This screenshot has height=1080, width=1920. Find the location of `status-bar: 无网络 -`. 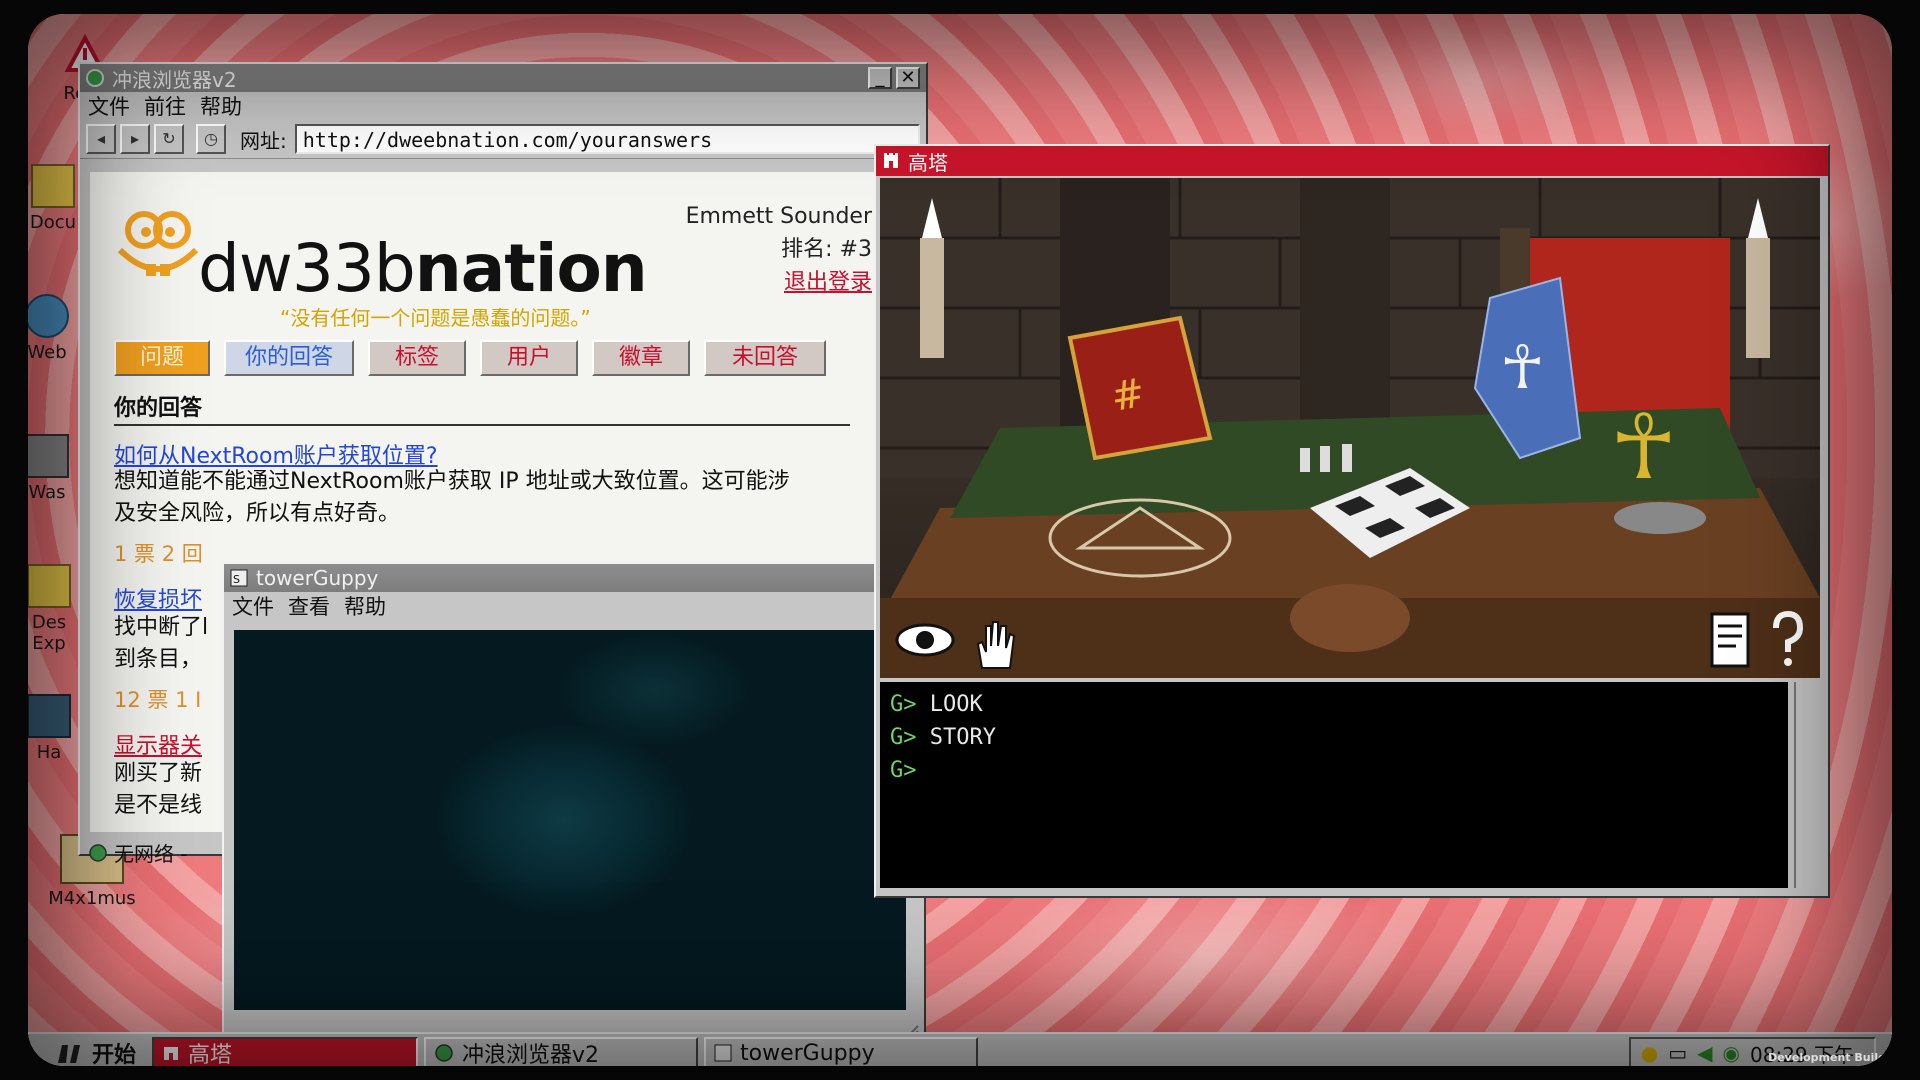

status-bar: 无网络 - is located at coordinates (138, 852).